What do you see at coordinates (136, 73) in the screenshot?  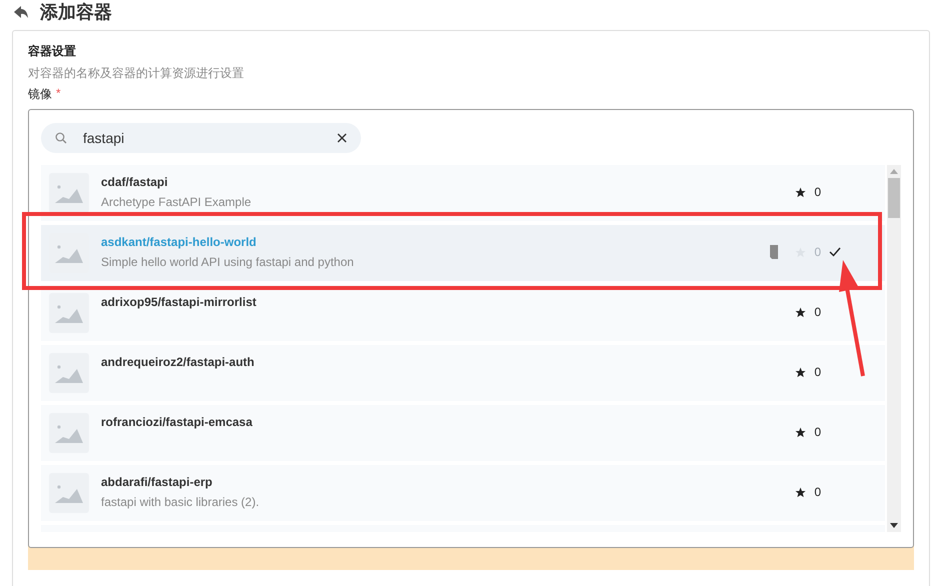 I see `section-description: 对容器的名称及容器的计算资源进行设置` at bounding box center [136, 73].